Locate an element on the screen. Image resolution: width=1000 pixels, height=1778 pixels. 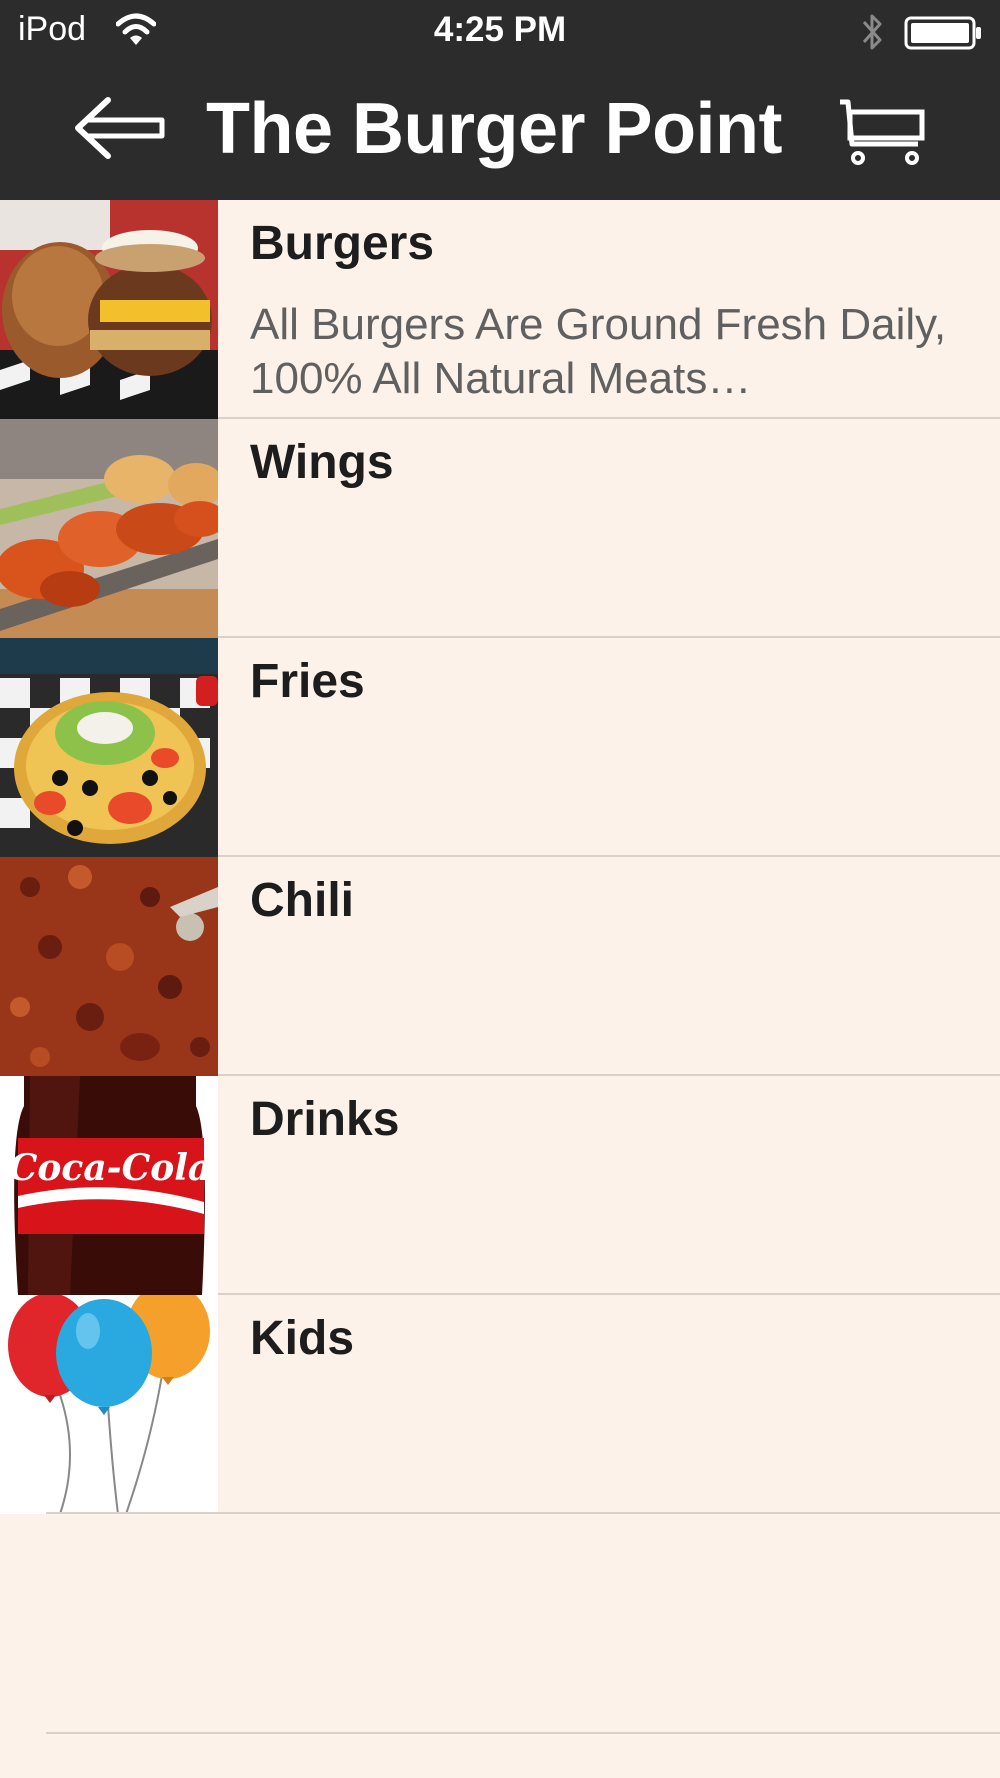
chili-thumbnail is located at coordinates (109, 966).